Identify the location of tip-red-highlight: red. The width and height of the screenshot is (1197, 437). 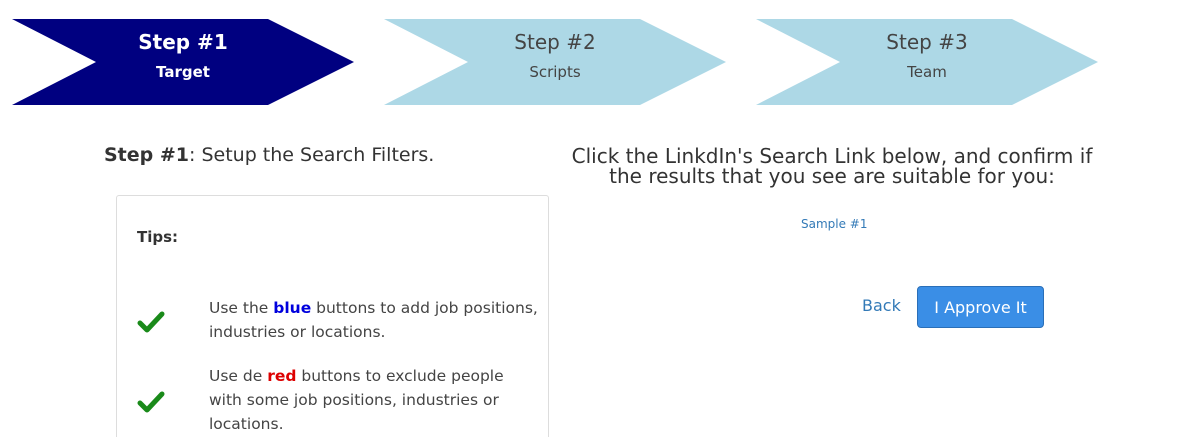
(282, 376).